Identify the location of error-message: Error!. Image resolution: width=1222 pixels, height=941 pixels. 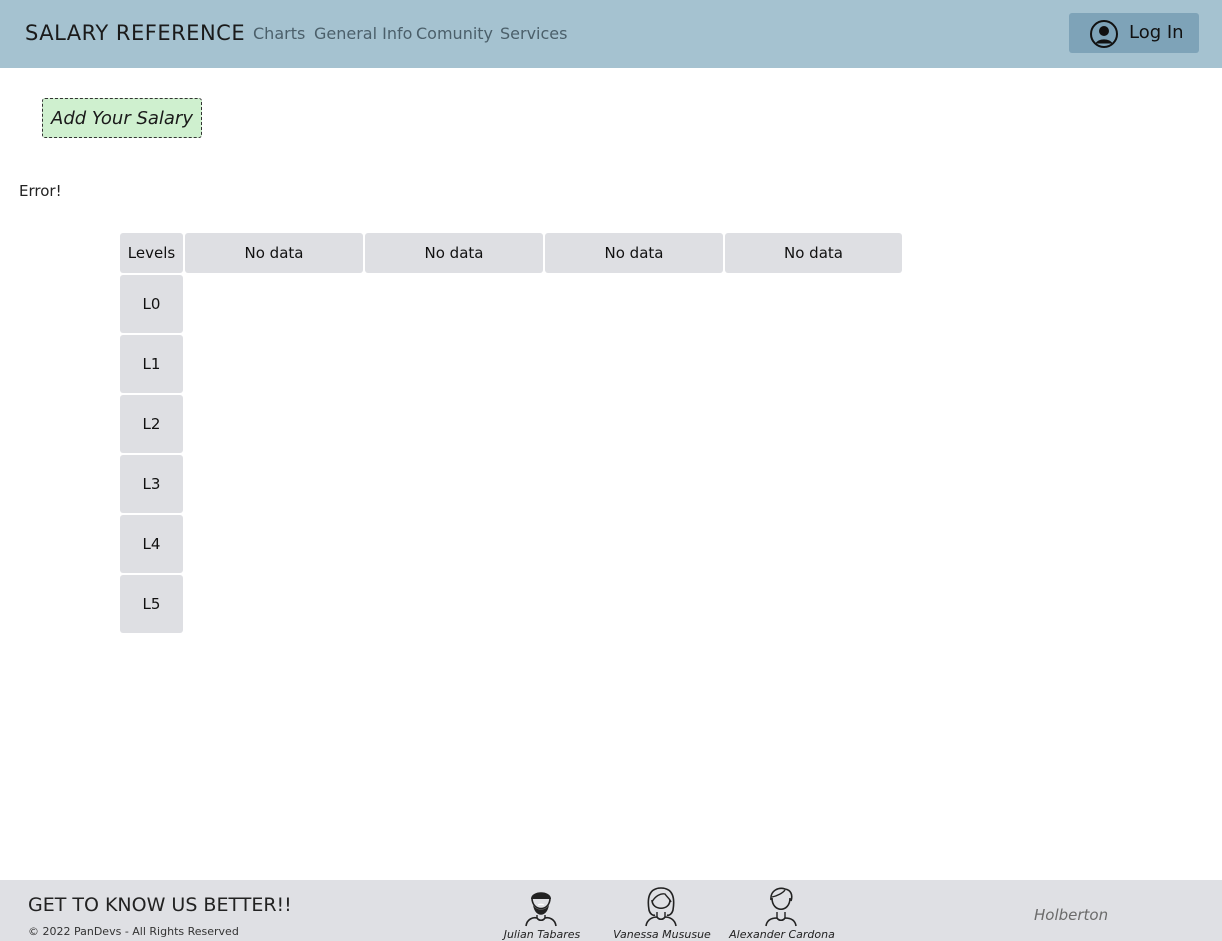
(40, 191).